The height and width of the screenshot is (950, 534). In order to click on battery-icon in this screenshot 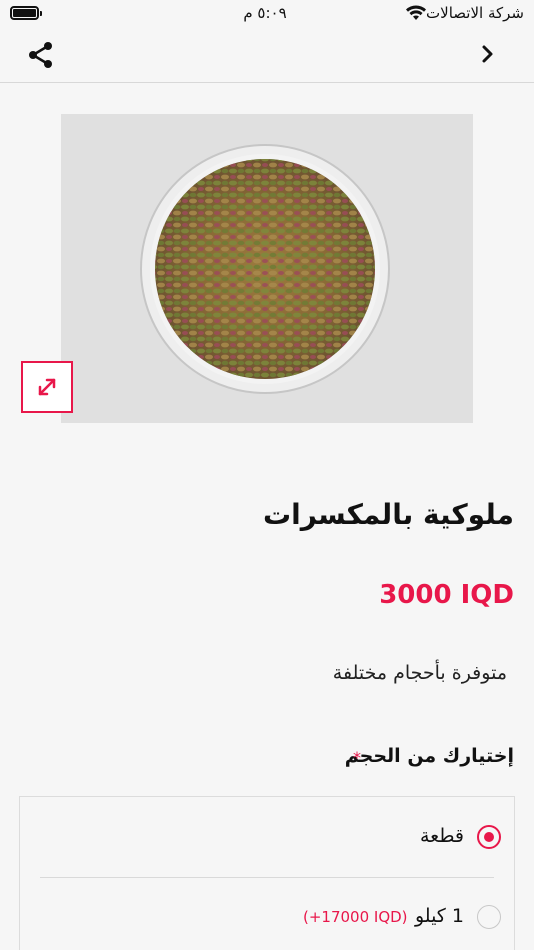, I will do `click(26, 13)`.